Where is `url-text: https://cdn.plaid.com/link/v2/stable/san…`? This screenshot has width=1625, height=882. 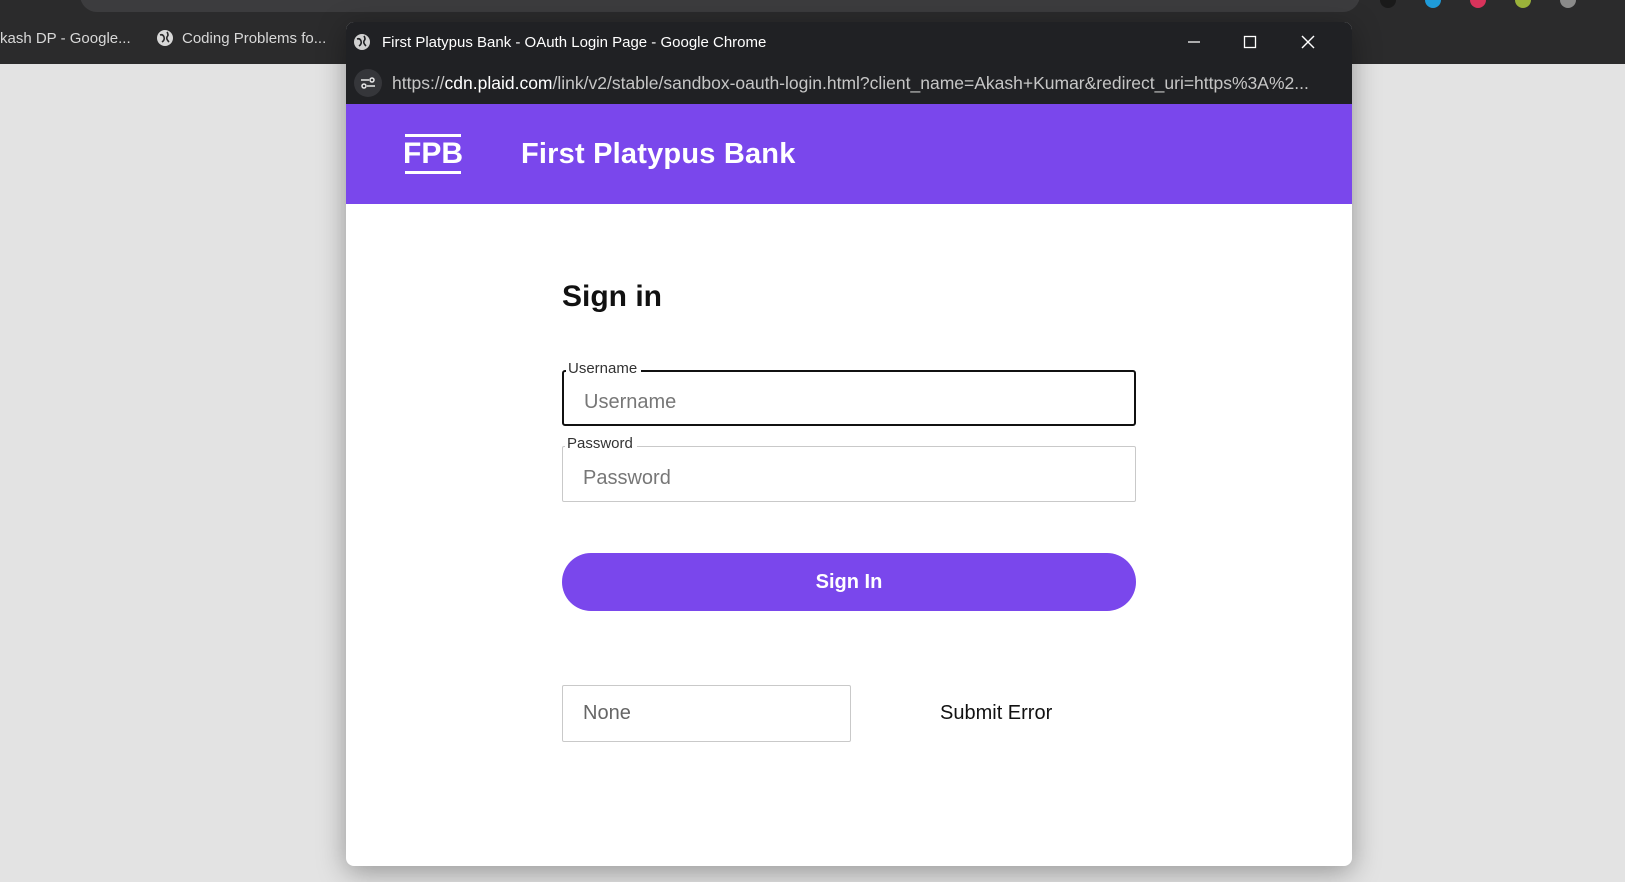 url-text: https://cdn.plaid.com/link/v2/stable/san… is located at coordinates (862, 83).